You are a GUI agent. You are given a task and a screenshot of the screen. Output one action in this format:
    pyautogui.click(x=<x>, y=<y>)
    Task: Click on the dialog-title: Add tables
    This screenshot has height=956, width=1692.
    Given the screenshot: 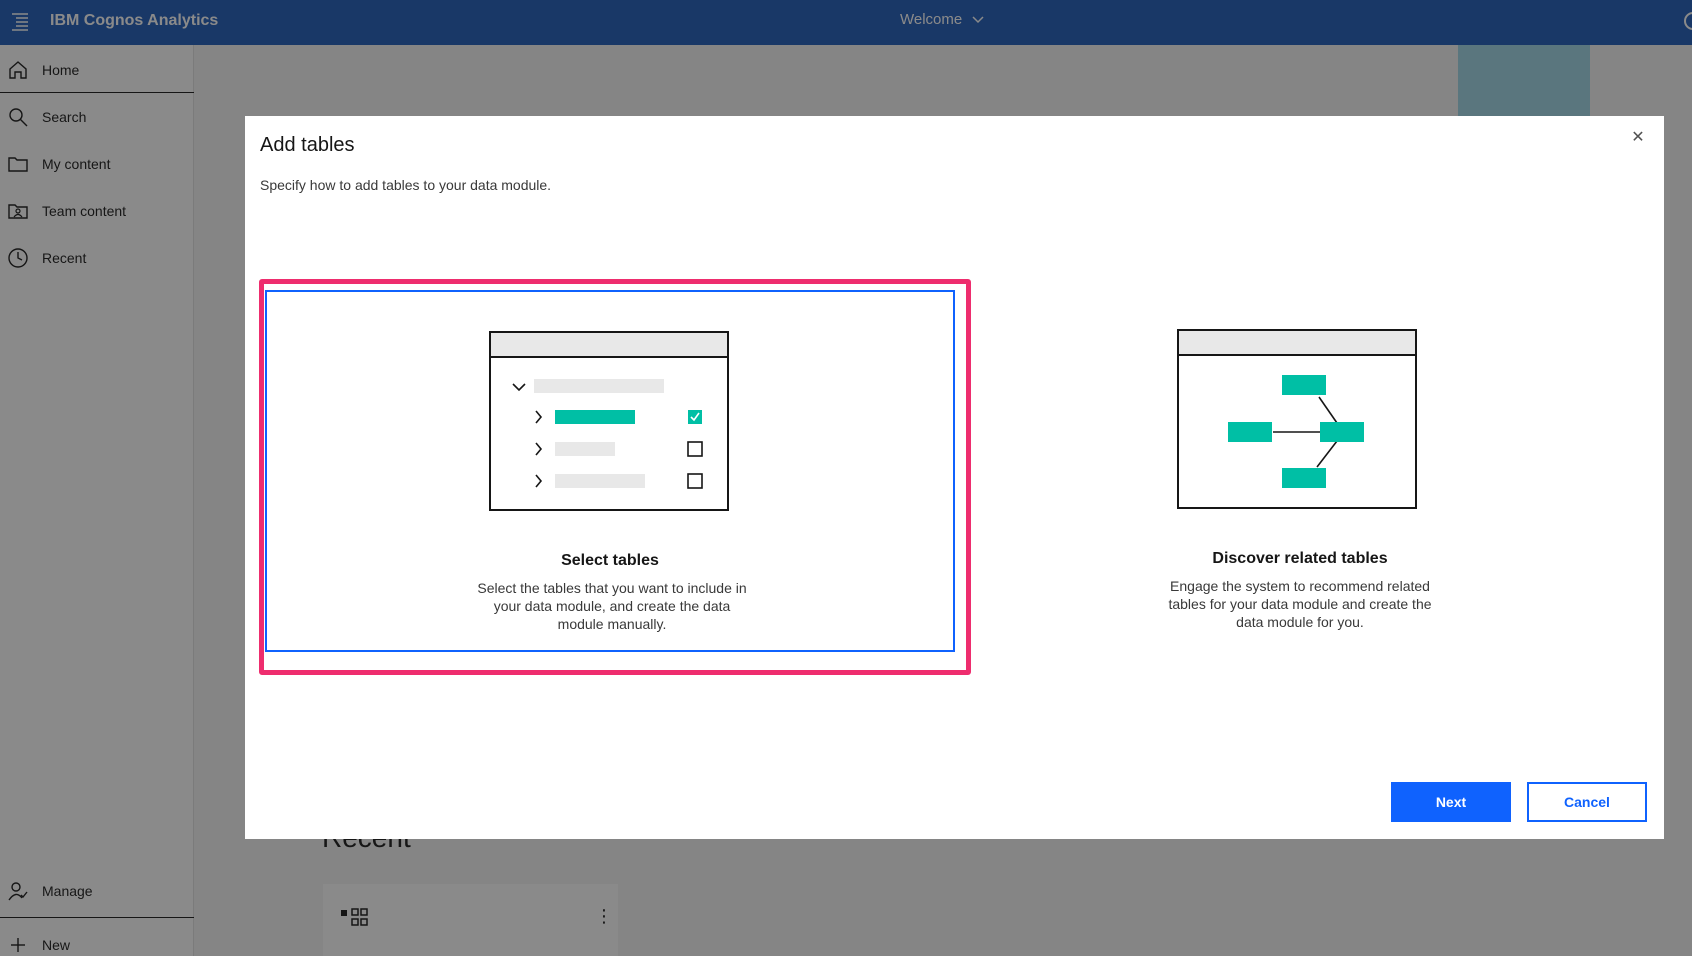 What is the action you would take?
    pyautogui.click(x=307, y=145)
    